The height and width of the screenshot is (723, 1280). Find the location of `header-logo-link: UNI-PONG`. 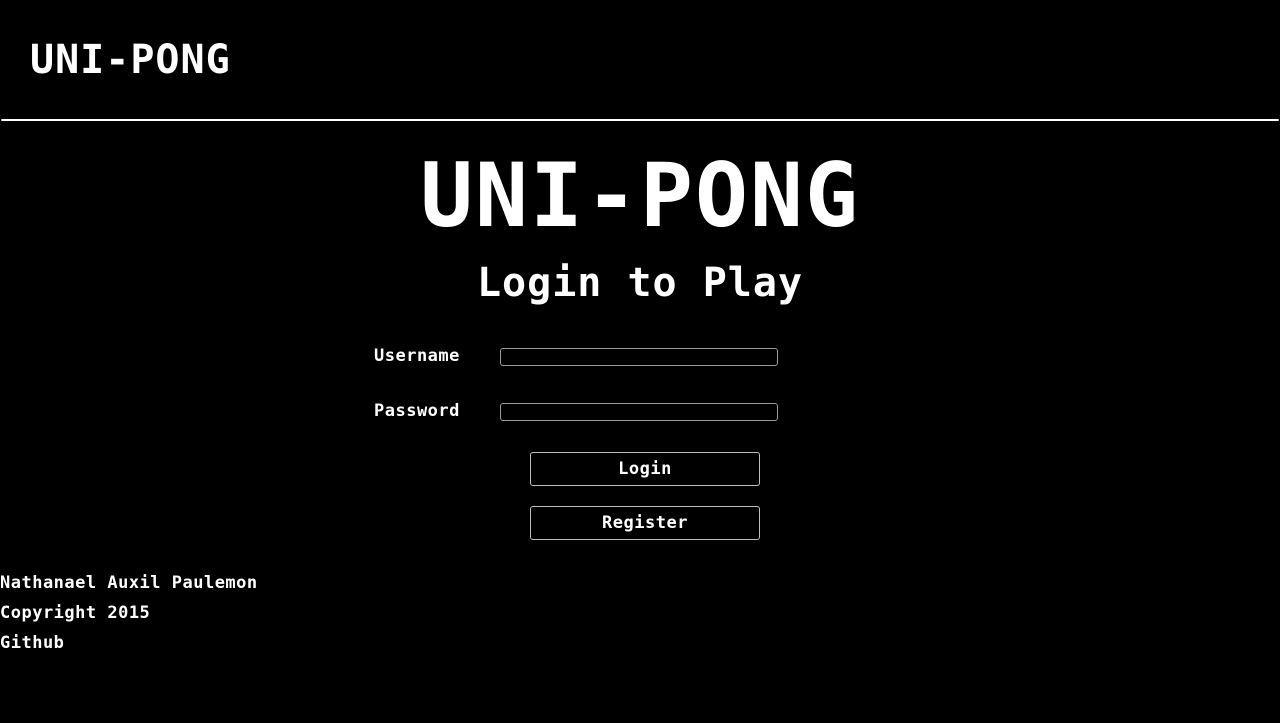

header-logo-link: UNI-PONG is located at coordinates (130, 60).